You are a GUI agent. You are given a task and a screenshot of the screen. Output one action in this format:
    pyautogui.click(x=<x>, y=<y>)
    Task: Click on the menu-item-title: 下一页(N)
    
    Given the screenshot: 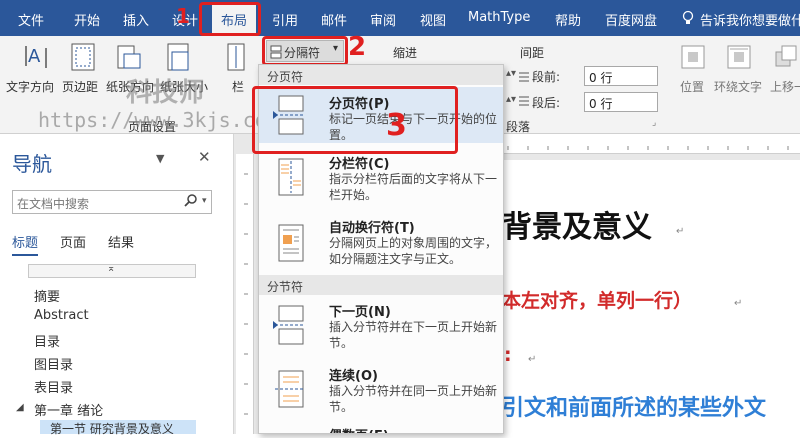 What is the action you would take?
    pyautogui.click(x=360, y=312)
    